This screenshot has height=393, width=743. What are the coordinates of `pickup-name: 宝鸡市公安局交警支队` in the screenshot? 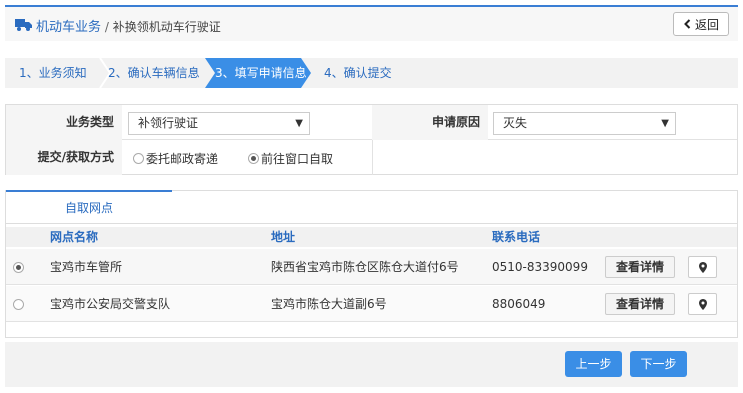 It's located at (110, 304).